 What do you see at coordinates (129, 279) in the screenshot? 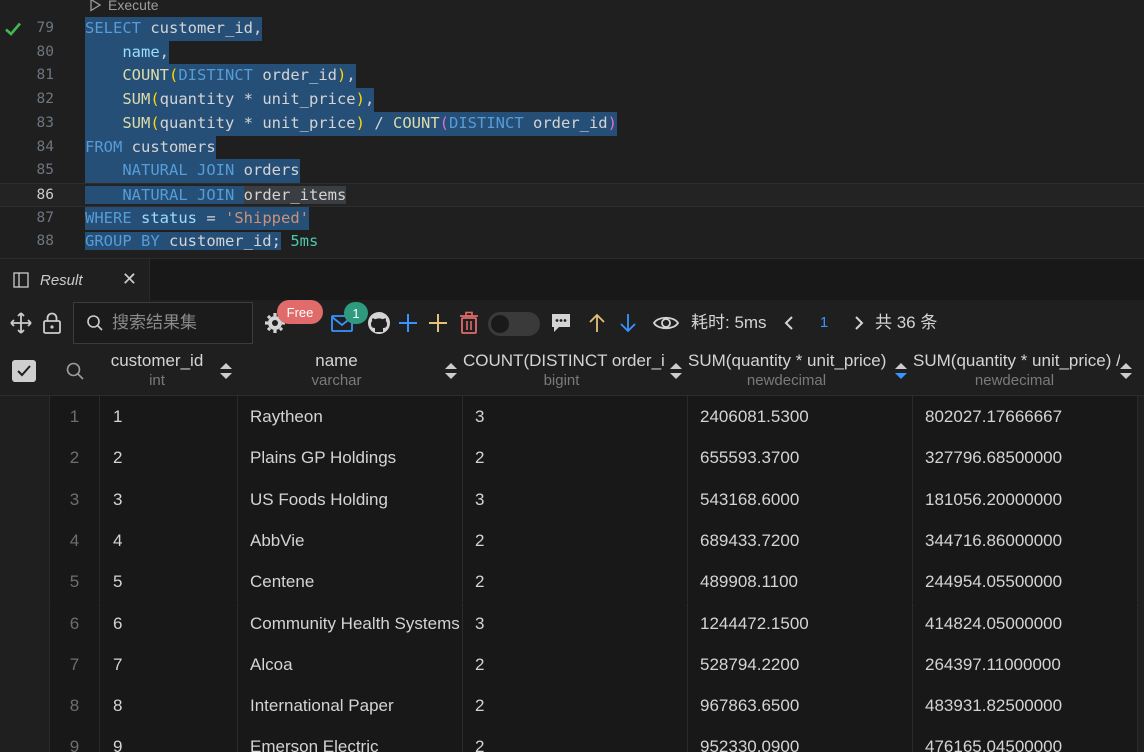
I see `close-icon: ✕` at bounding box center [129, 279].